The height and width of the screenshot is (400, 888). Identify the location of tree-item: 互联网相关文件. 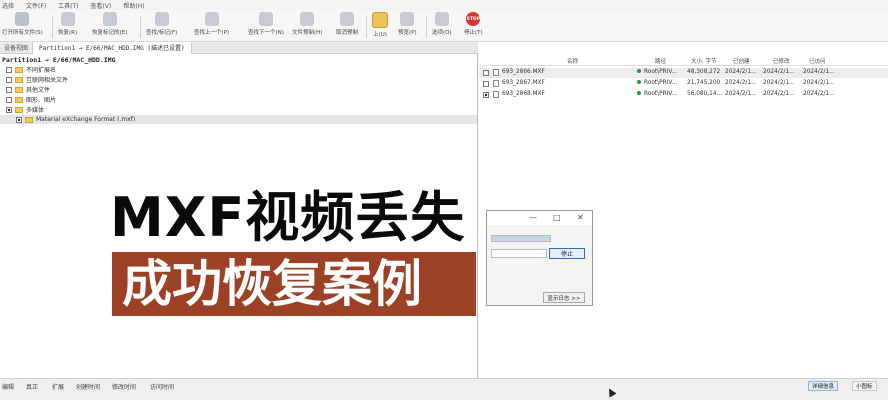
(37, 79).